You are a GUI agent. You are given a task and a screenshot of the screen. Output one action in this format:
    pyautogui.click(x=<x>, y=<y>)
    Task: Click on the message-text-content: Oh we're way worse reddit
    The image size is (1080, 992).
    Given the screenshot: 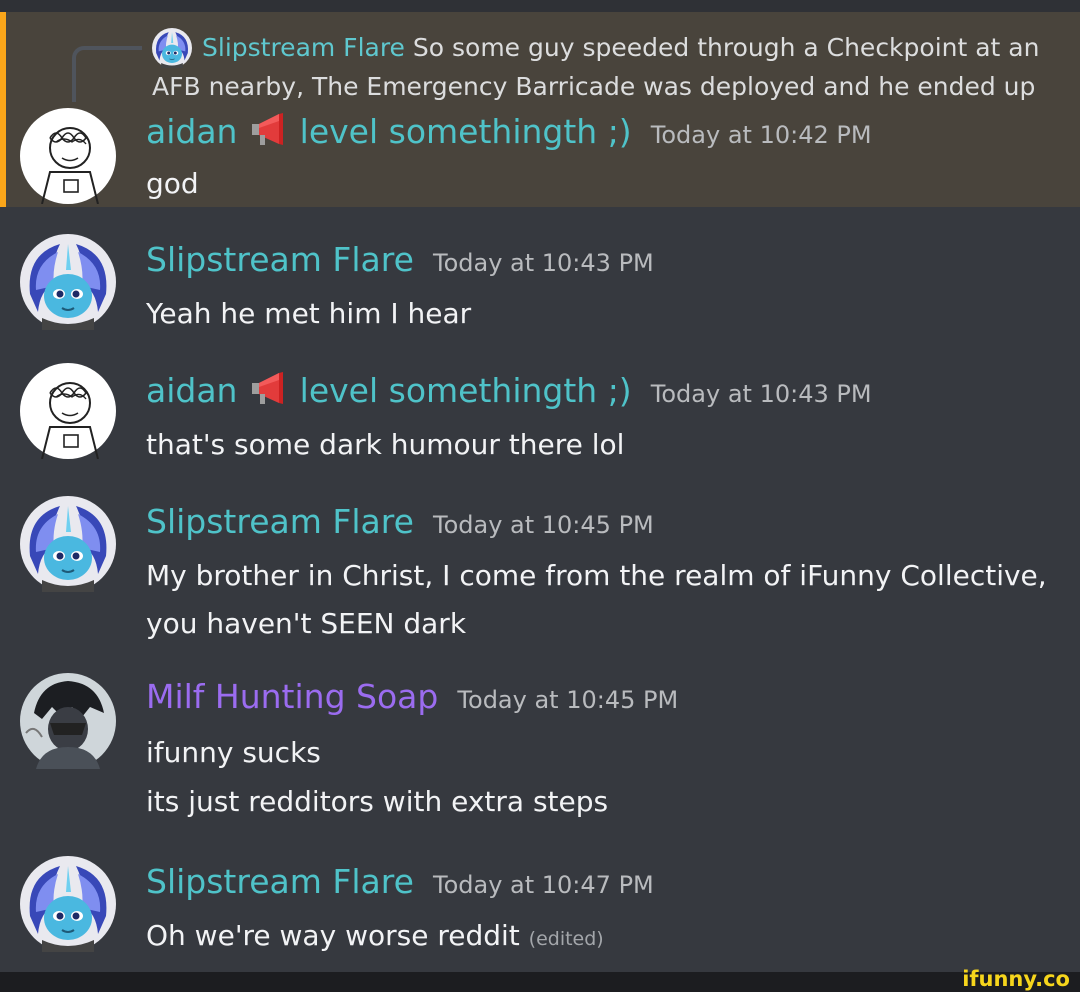 What is the action you would take?
    pyautogui.click(x=333, y=935)
    